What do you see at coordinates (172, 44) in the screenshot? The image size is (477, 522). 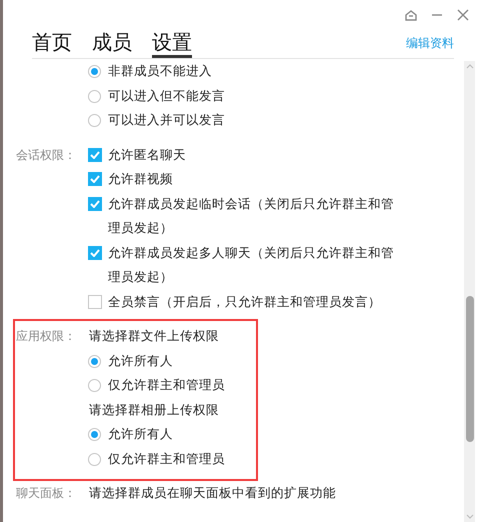 I see `tab: 设置` at bounding box center [172, 44].